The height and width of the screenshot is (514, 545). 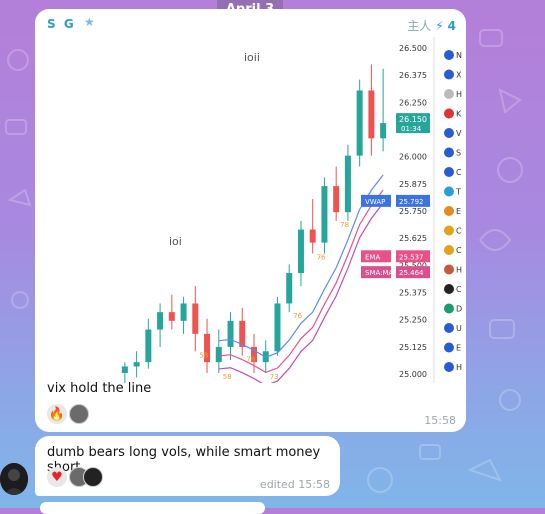 What do you see at coordinates (274, 377) in the screenshot?
I see `candle-value-label: 73` at bounding box center [274, 377].